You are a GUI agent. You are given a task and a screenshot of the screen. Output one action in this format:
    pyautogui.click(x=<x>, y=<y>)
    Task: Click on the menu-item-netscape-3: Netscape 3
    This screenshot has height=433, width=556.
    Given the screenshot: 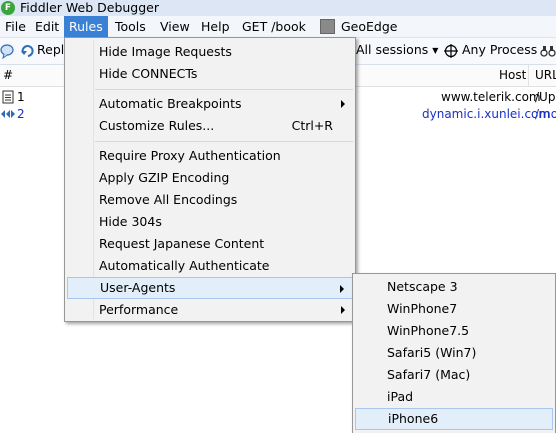 What is the action you would take?
    pyautogui.click(x=454, y=287)
    